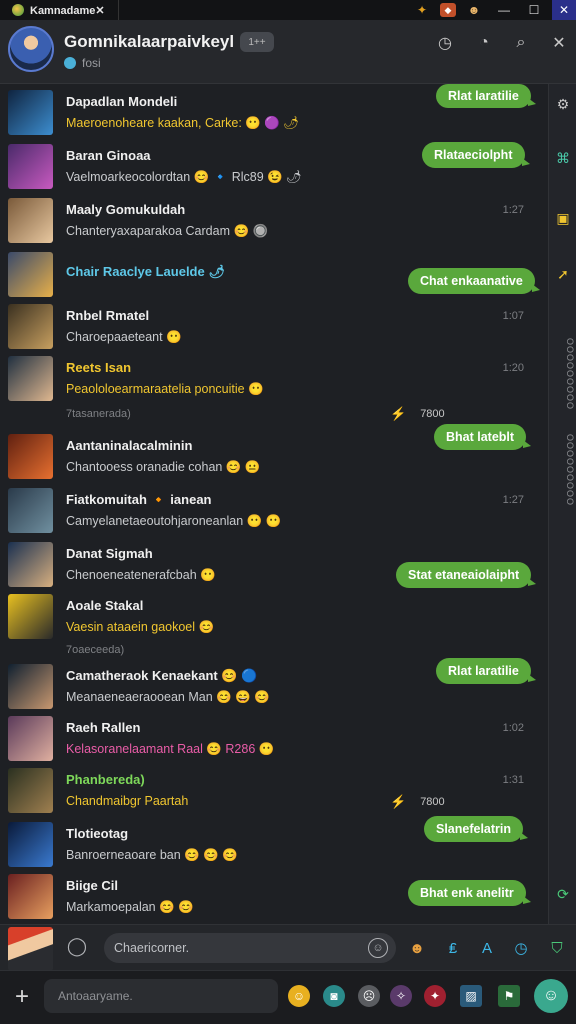 This screenshot has height=1024, width=576. What do you see at coordinates (140, 627) in the screenshot?
I see `chat-preview: Vaesin ataaein gaokoel 😊` at bounding box center [140, 627].